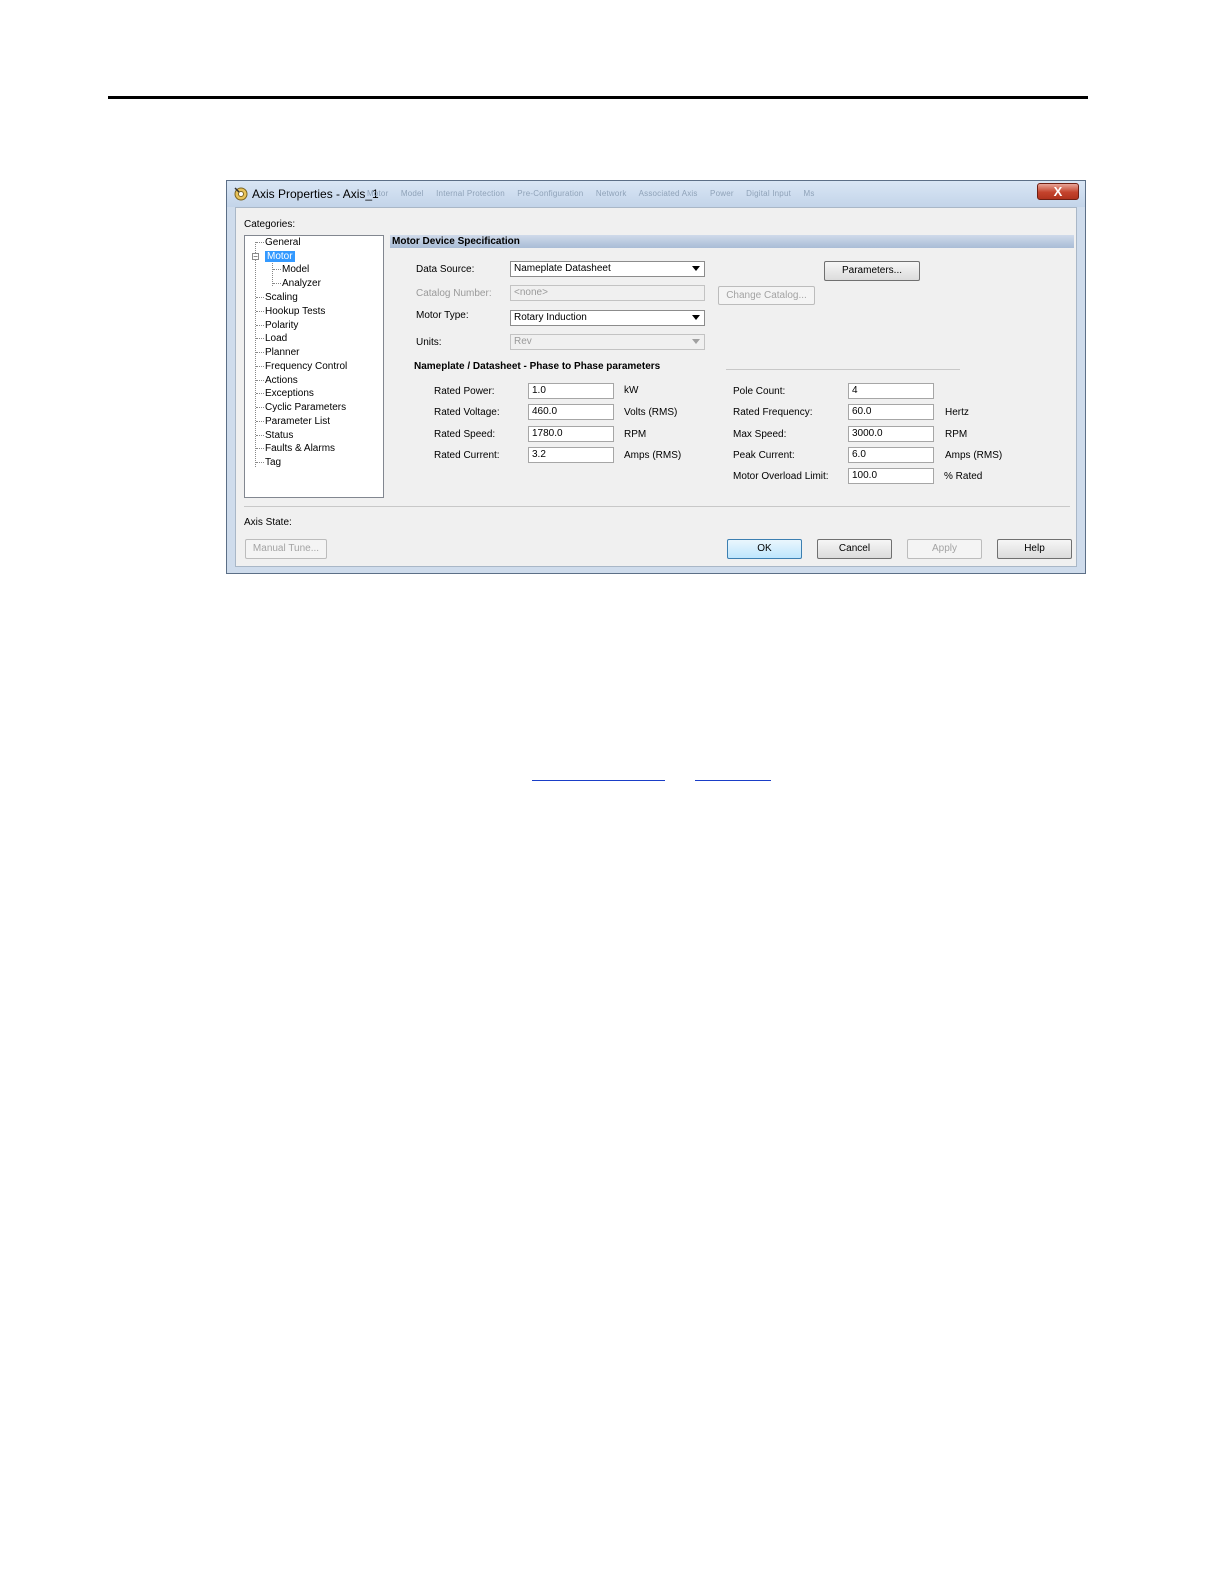 This screenshot has width=1224, height=1584. Describe the element at coordinates (571, 412) in the screenshot. I see `rated-voltage-input: 460.0` at that location.